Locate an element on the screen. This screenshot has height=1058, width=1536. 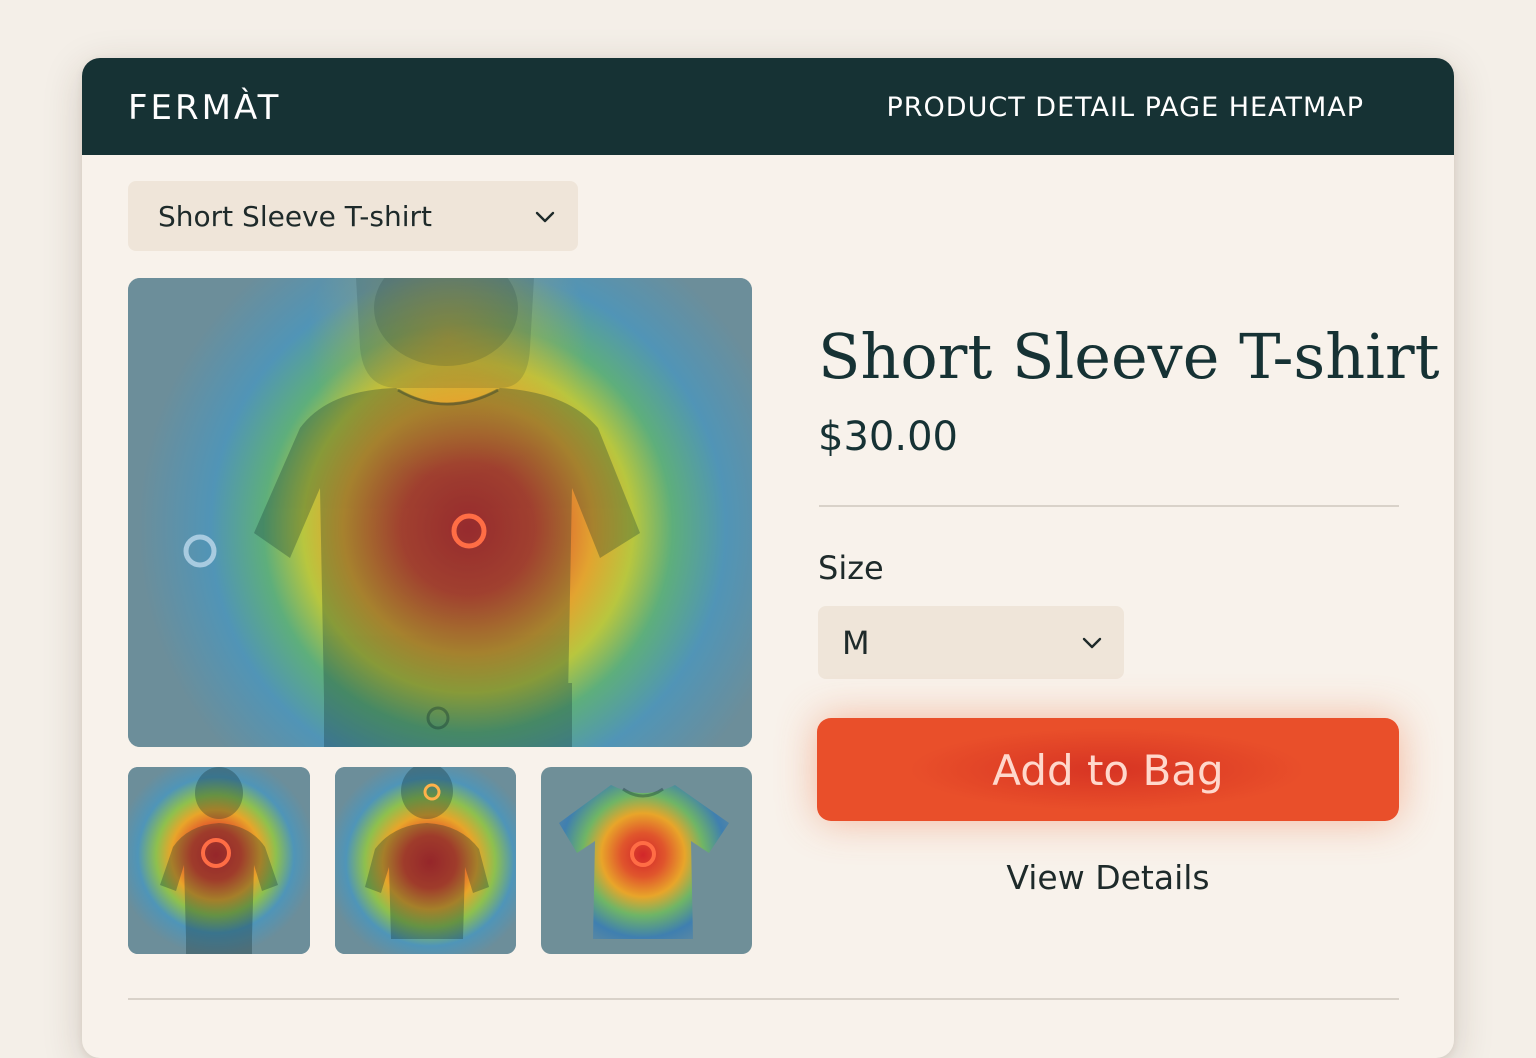
thumbnail-flat is located at coordinates (646, 860).